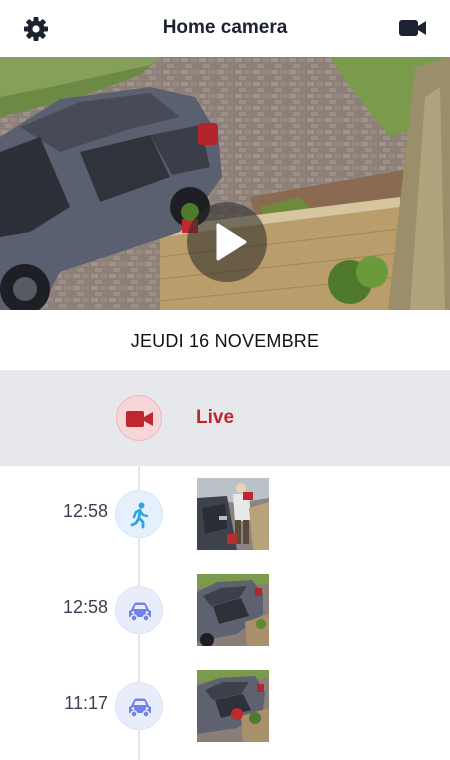 Image resolution: width=450 pixels, height=760 pixels. Describe the element at coordinates (139, 514) in the screenshot. I see `person-walking-icon` at that location.